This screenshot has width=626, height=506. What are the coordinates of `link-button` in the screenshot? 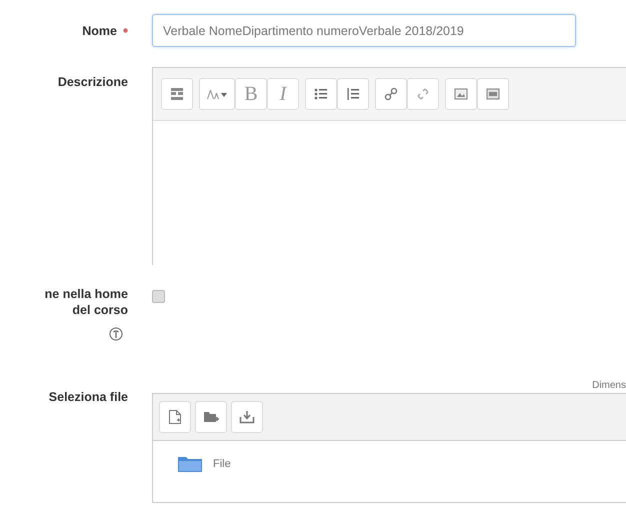 It's located at (391, 94).